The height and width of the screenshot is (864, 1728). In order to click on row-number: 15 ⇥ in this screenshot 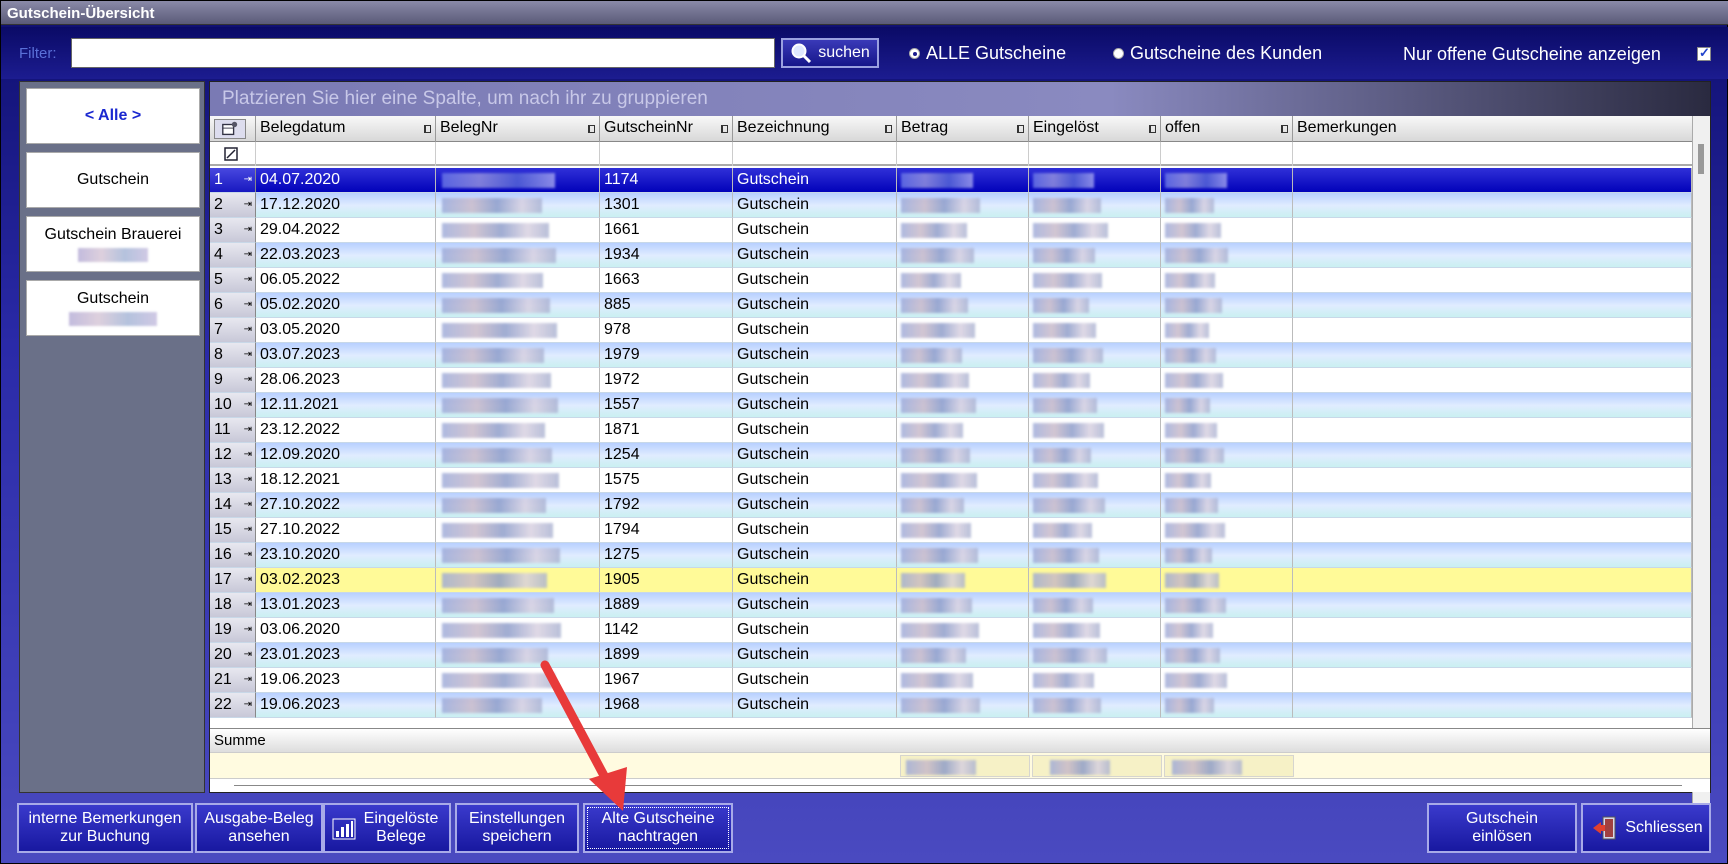, I will do `click(233, 530)`.